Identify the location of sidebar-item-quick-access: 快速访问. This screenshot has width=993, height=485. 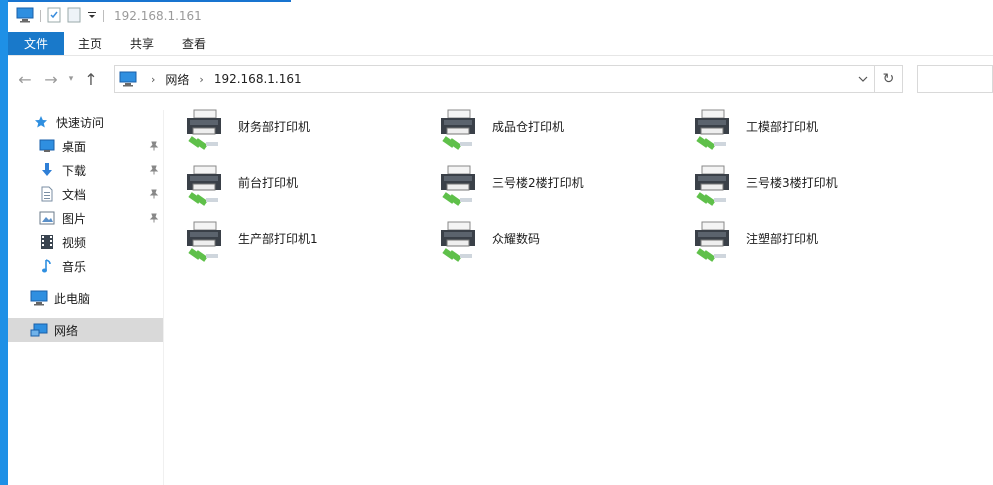
(85, 122).